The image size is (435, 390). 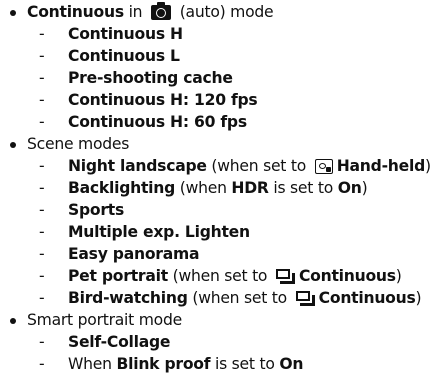 I want to click on sub-item: - When Blink proof is set to On, so click(x=171, y=364).